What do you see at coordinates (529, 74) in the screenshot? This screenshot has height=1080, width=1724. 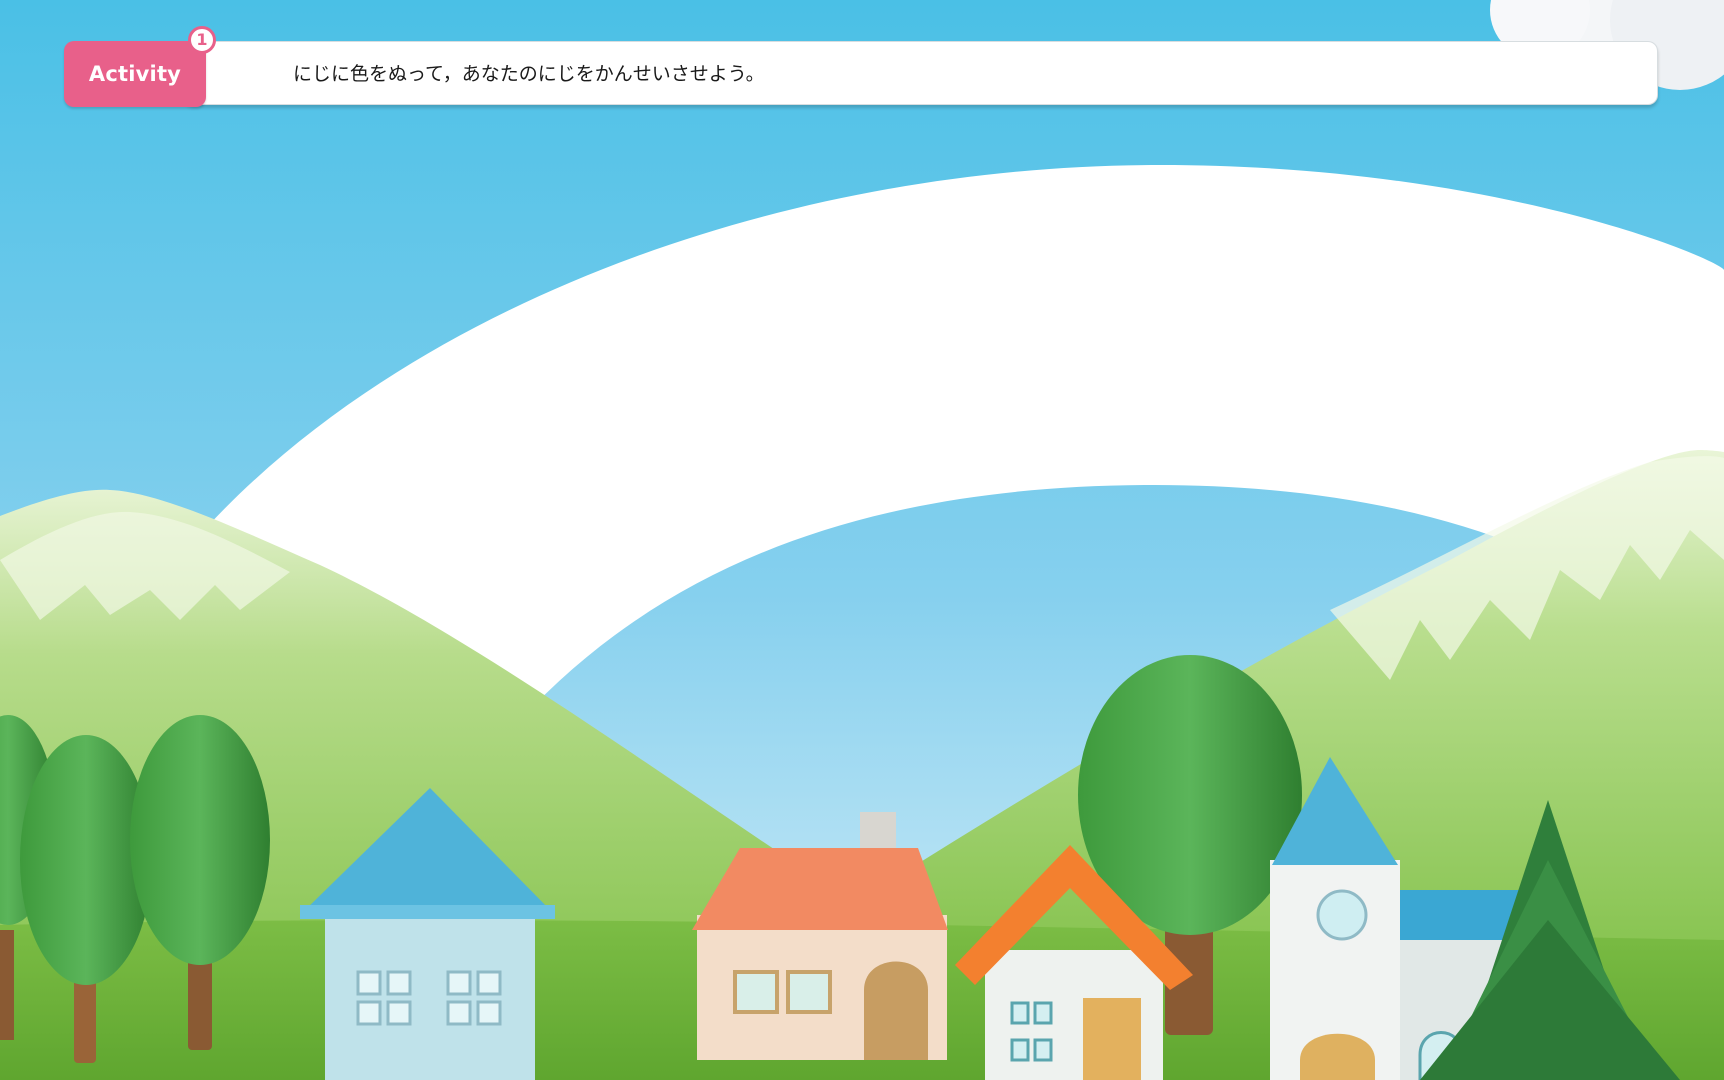 I see `instruction-text: にじに色をぬって，あなたのにじをかんせいさせよう。` at bounding box center [529, 74].